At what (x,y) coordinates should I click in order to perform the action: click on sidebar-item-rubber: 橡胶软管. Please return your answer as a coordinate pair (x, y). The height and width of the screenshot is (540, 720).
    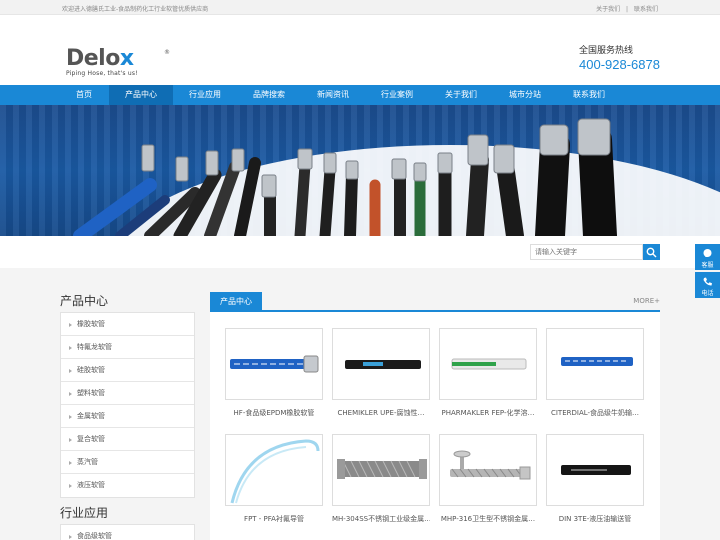
    Looking at the image, I should click on (127, 324).